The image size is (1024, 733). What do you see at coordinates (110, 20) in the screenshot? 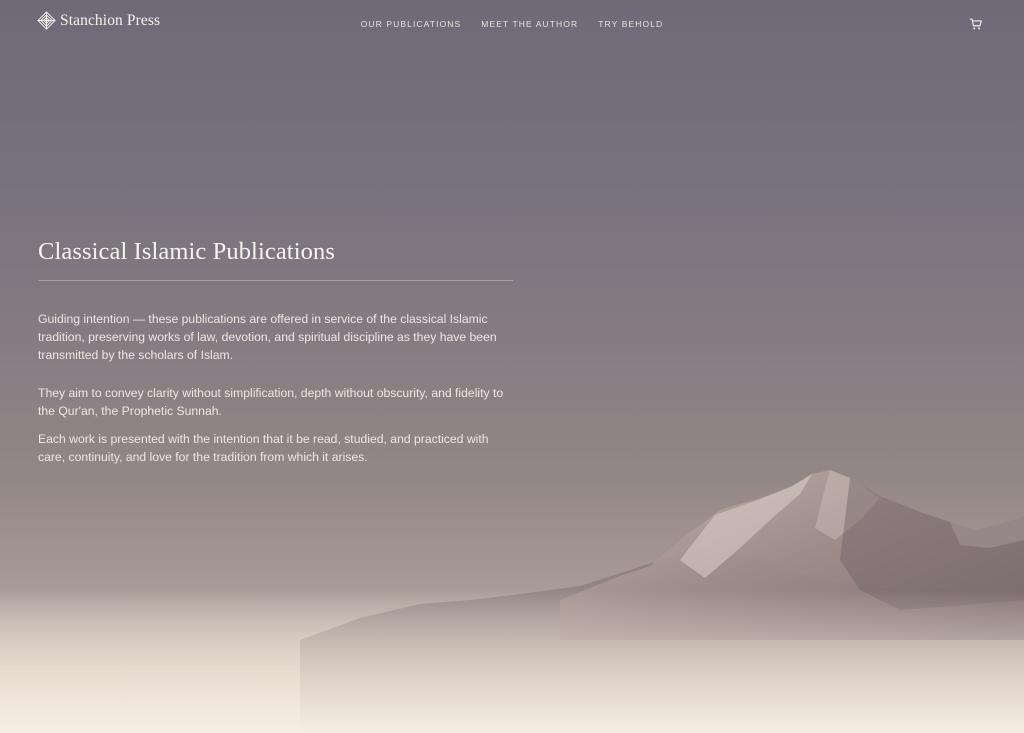
I see `brand-name: Stanchion Press` at bounding box center [110, 20].